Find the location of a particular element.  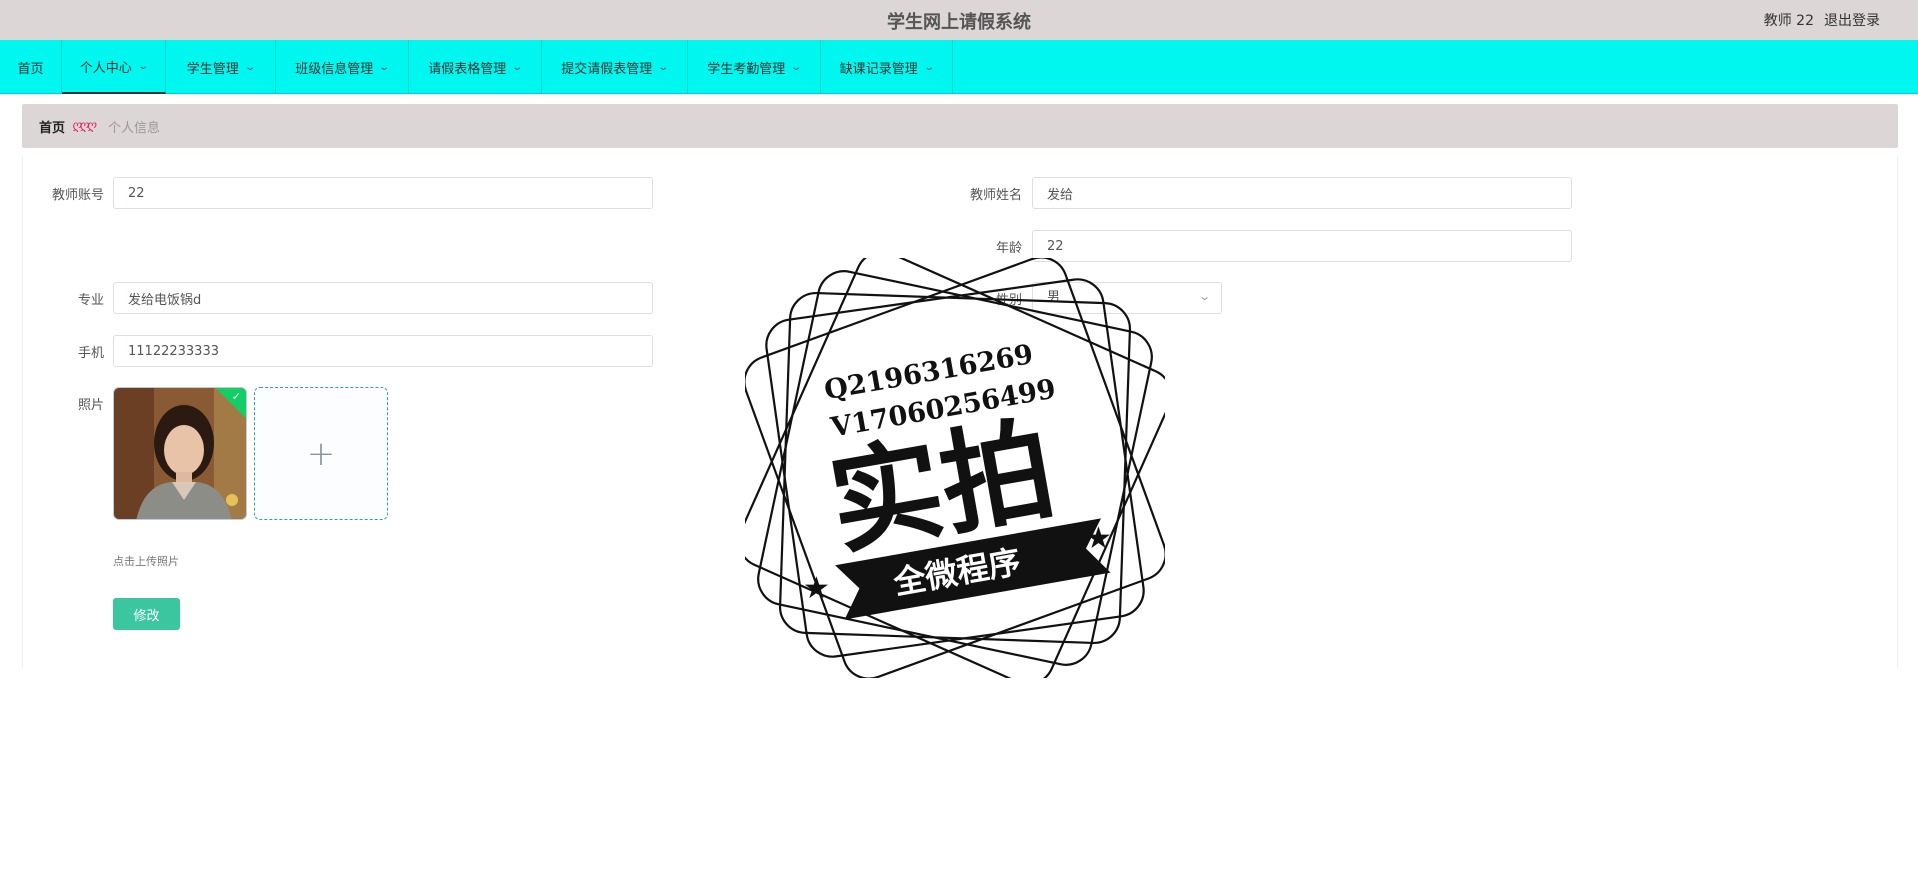

watermark-stamp: Q2196316269 V17060256499 实拍 全微程序 ★ ★ is located at coordinates (955, 468).